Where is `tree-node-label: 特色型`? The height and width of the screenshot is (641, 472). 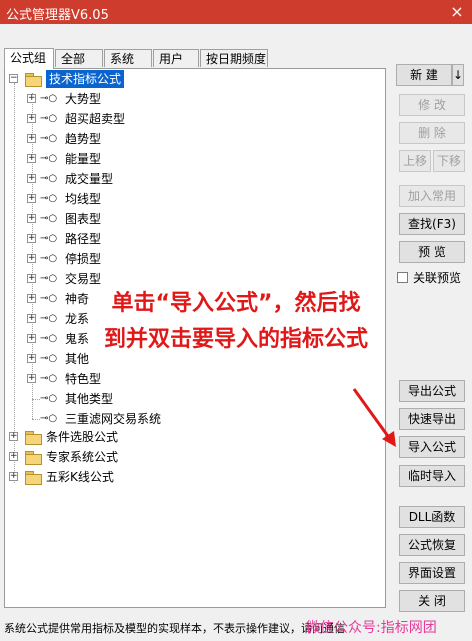
tree-node-label: 特色型 is located at coordinates (83, 379).